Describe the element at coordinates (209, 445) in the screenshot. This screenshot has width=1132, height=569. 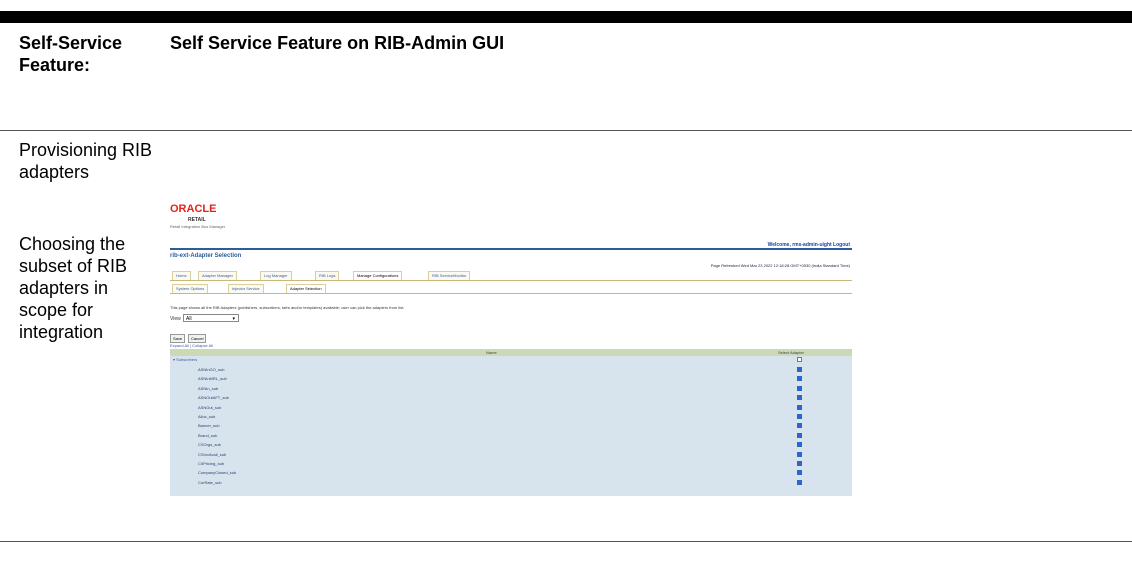
I see `adapter-name: CSOrgs_sub` at that location.